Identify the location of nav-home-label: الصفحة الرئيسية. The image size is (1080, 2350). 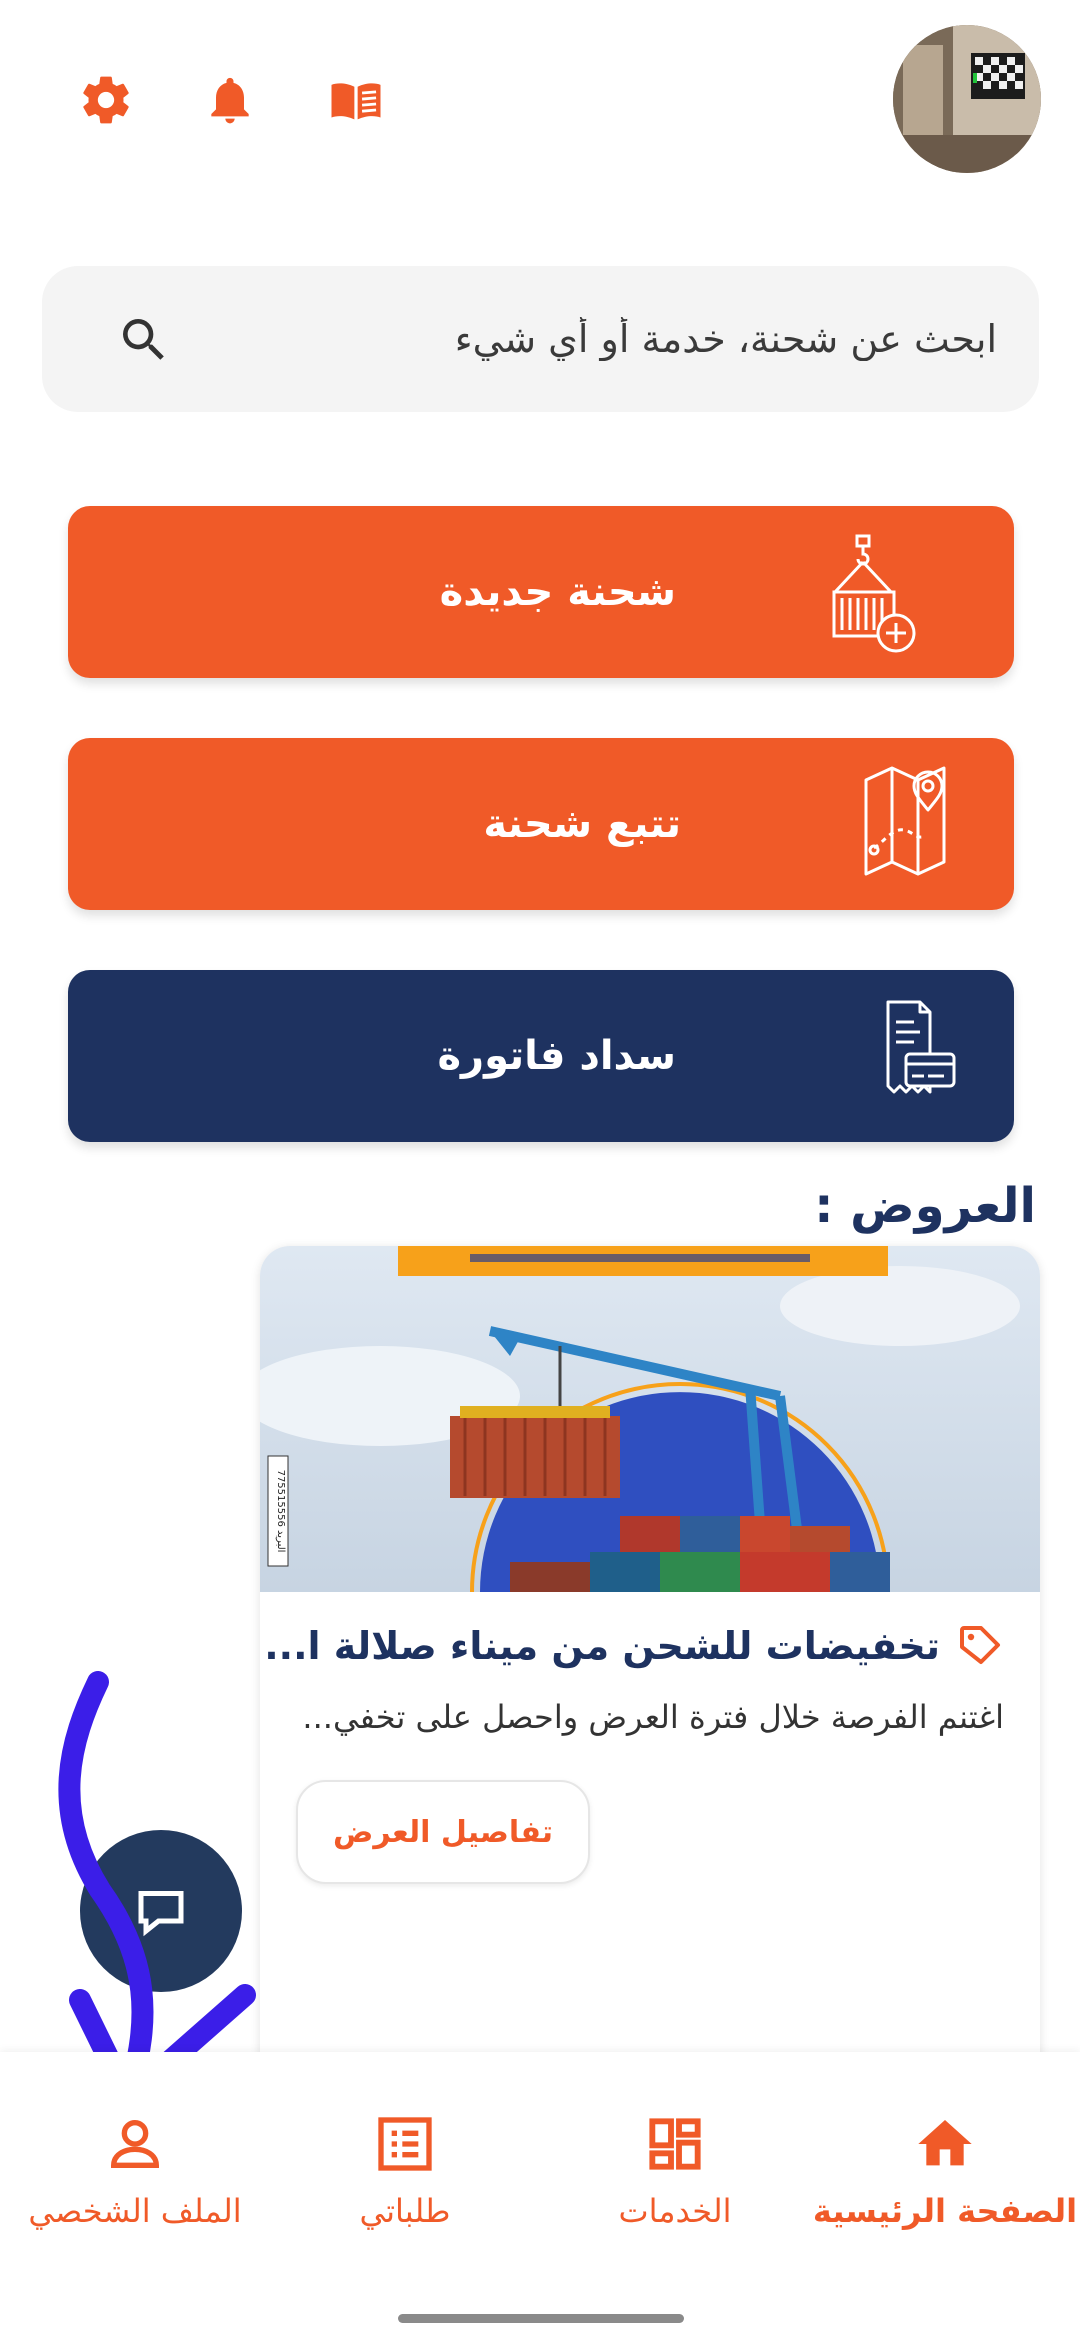
(945, 2211).